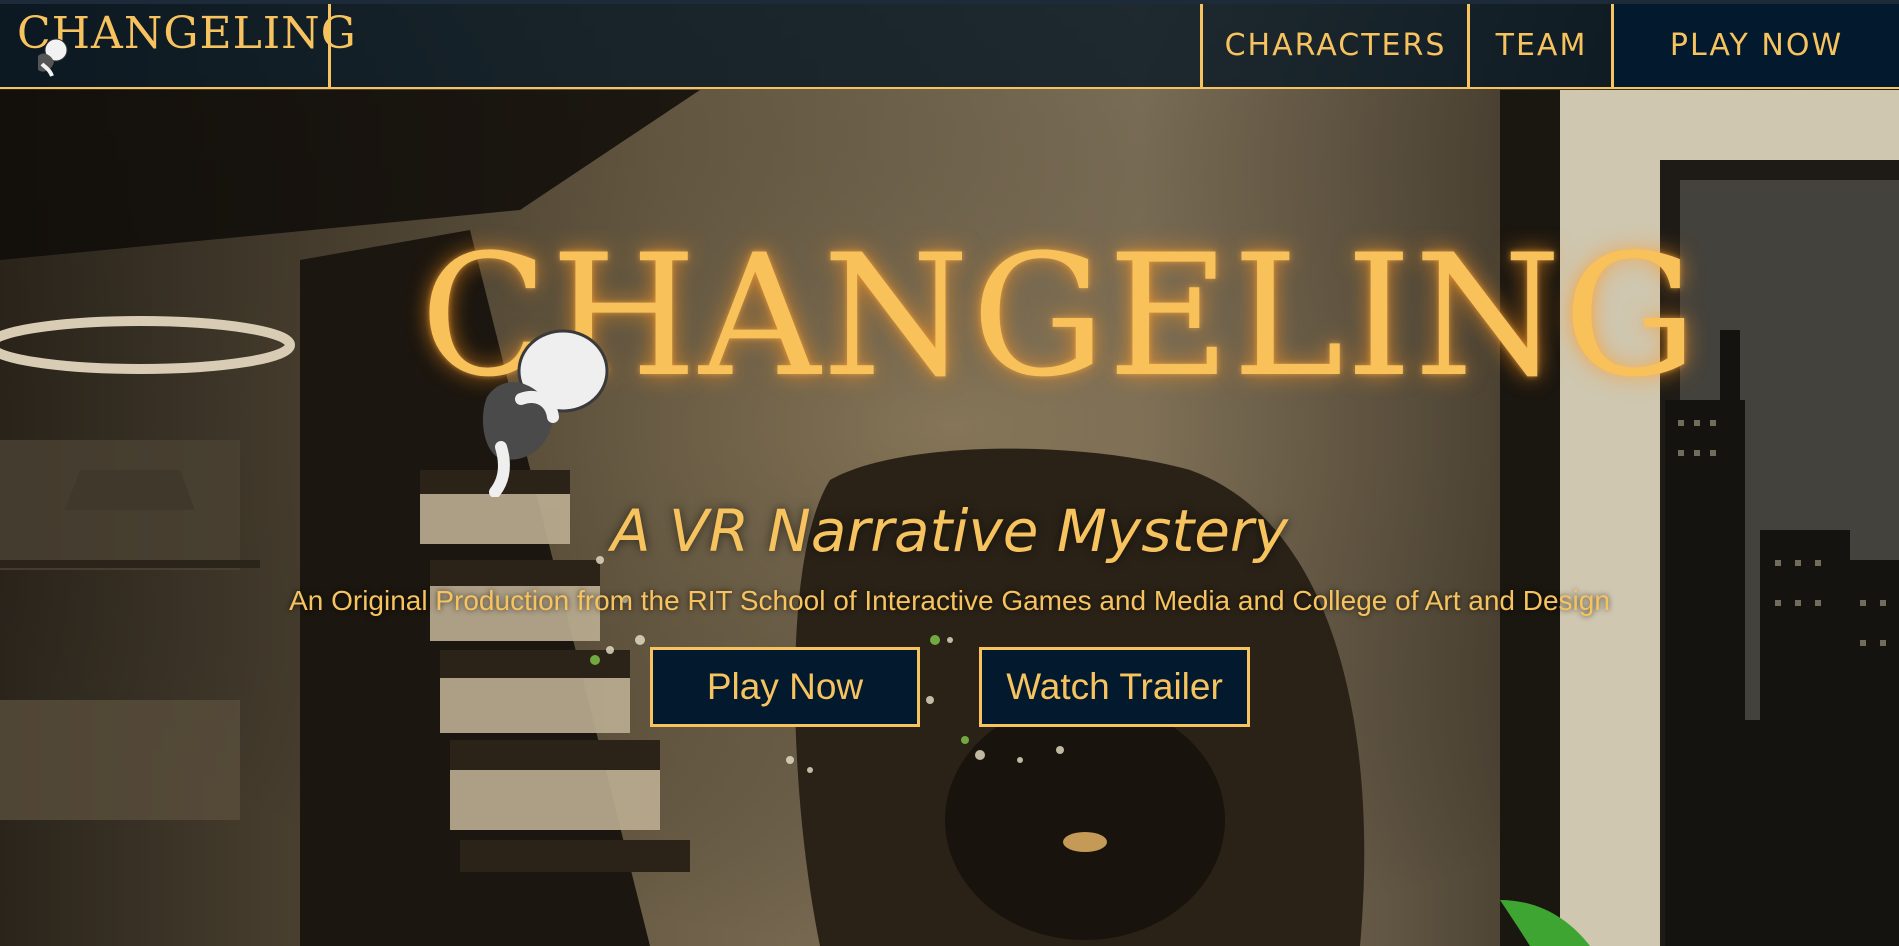 Image resolution: width=1899 pixels, height=946 pixels. What do you see at coordinates (53, 57) in the screenshot?
I see `baby-logo-icon` at bounding box center [53, 57].